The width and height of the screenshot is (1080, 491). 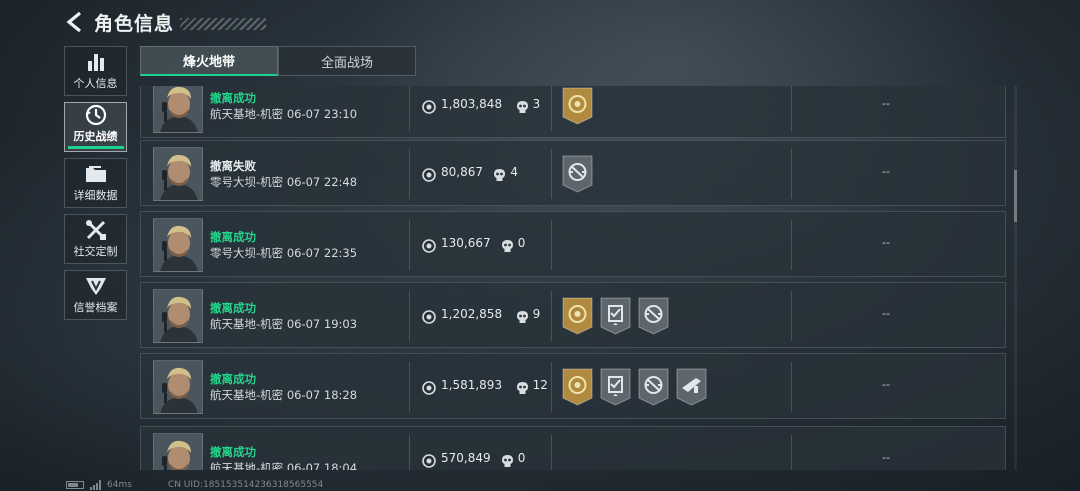 I want to click on match-time: 06-07 22:35, so click(x=322, y=253).